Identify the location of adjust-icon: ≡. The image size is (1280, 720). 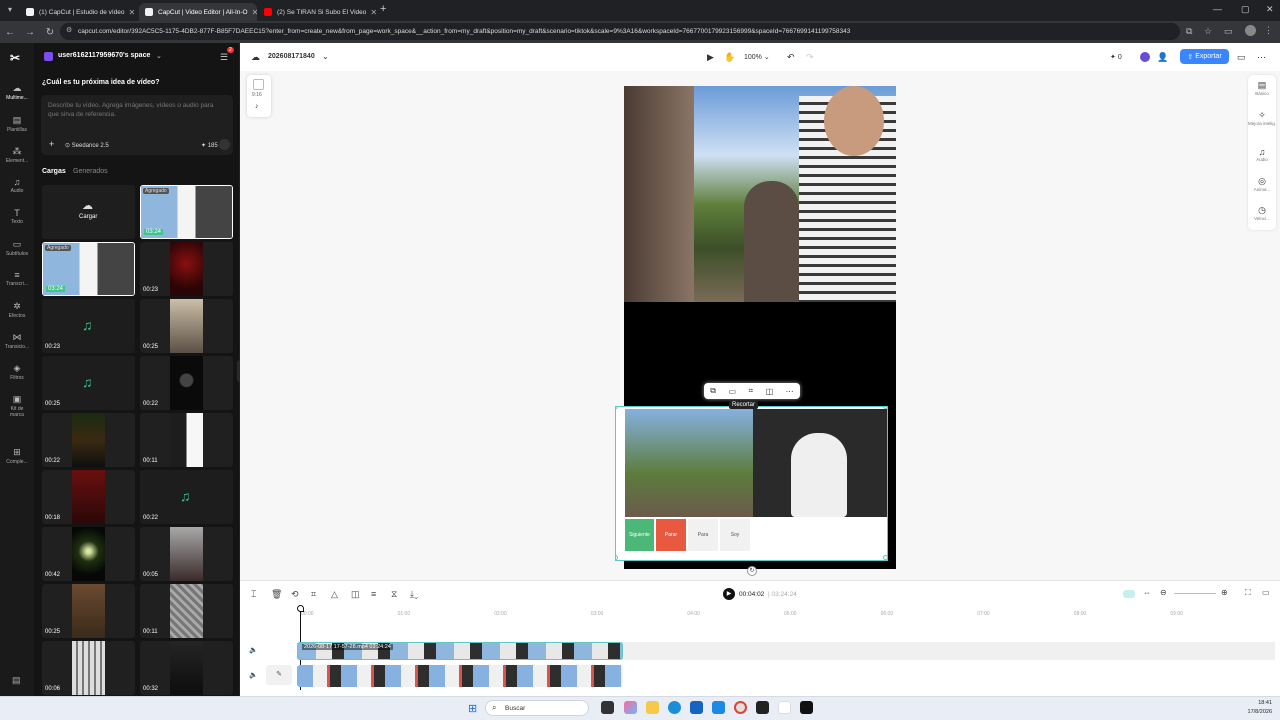
(373, 594).